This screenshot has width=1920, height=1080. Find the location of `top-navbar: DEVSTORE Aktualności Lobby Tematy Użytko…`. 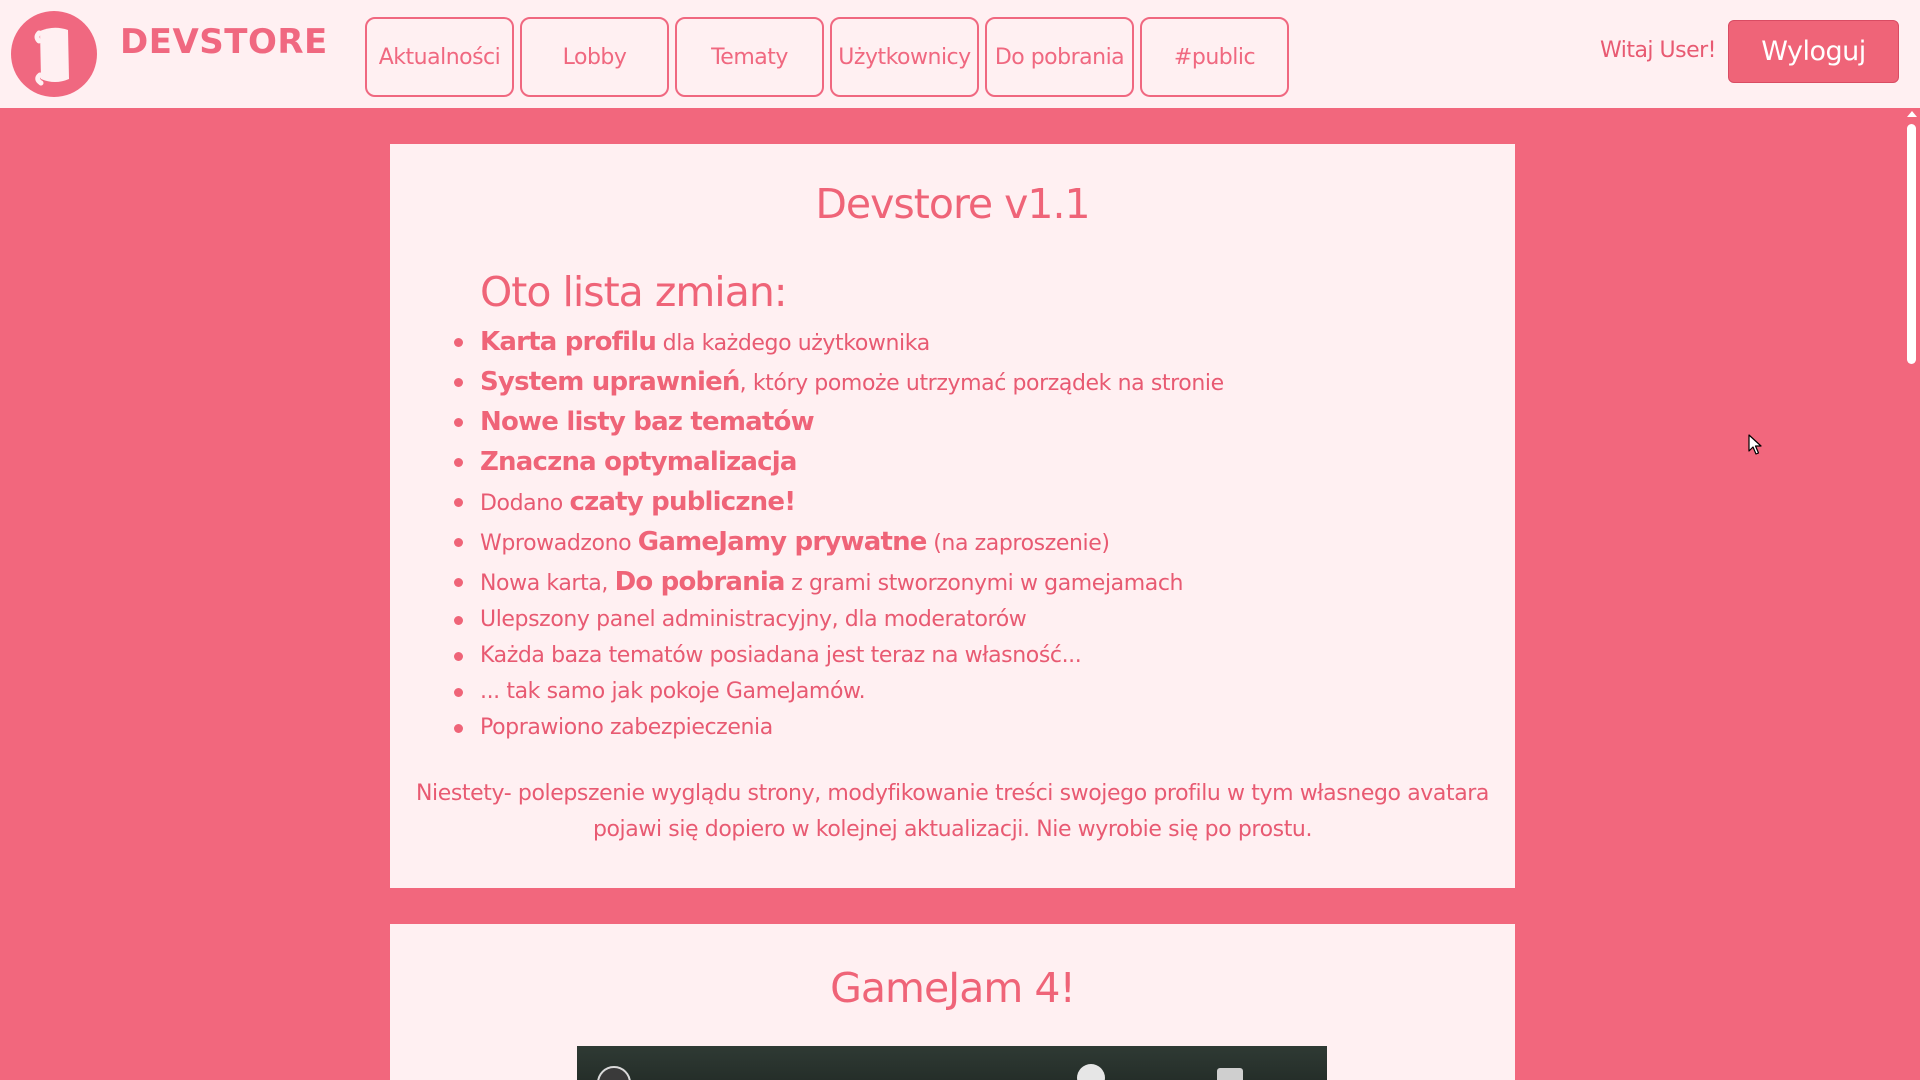

top-navbar: DEVSTORE Aktualności Lobby Tematy Użytko… is located at coordinates (960, 54).